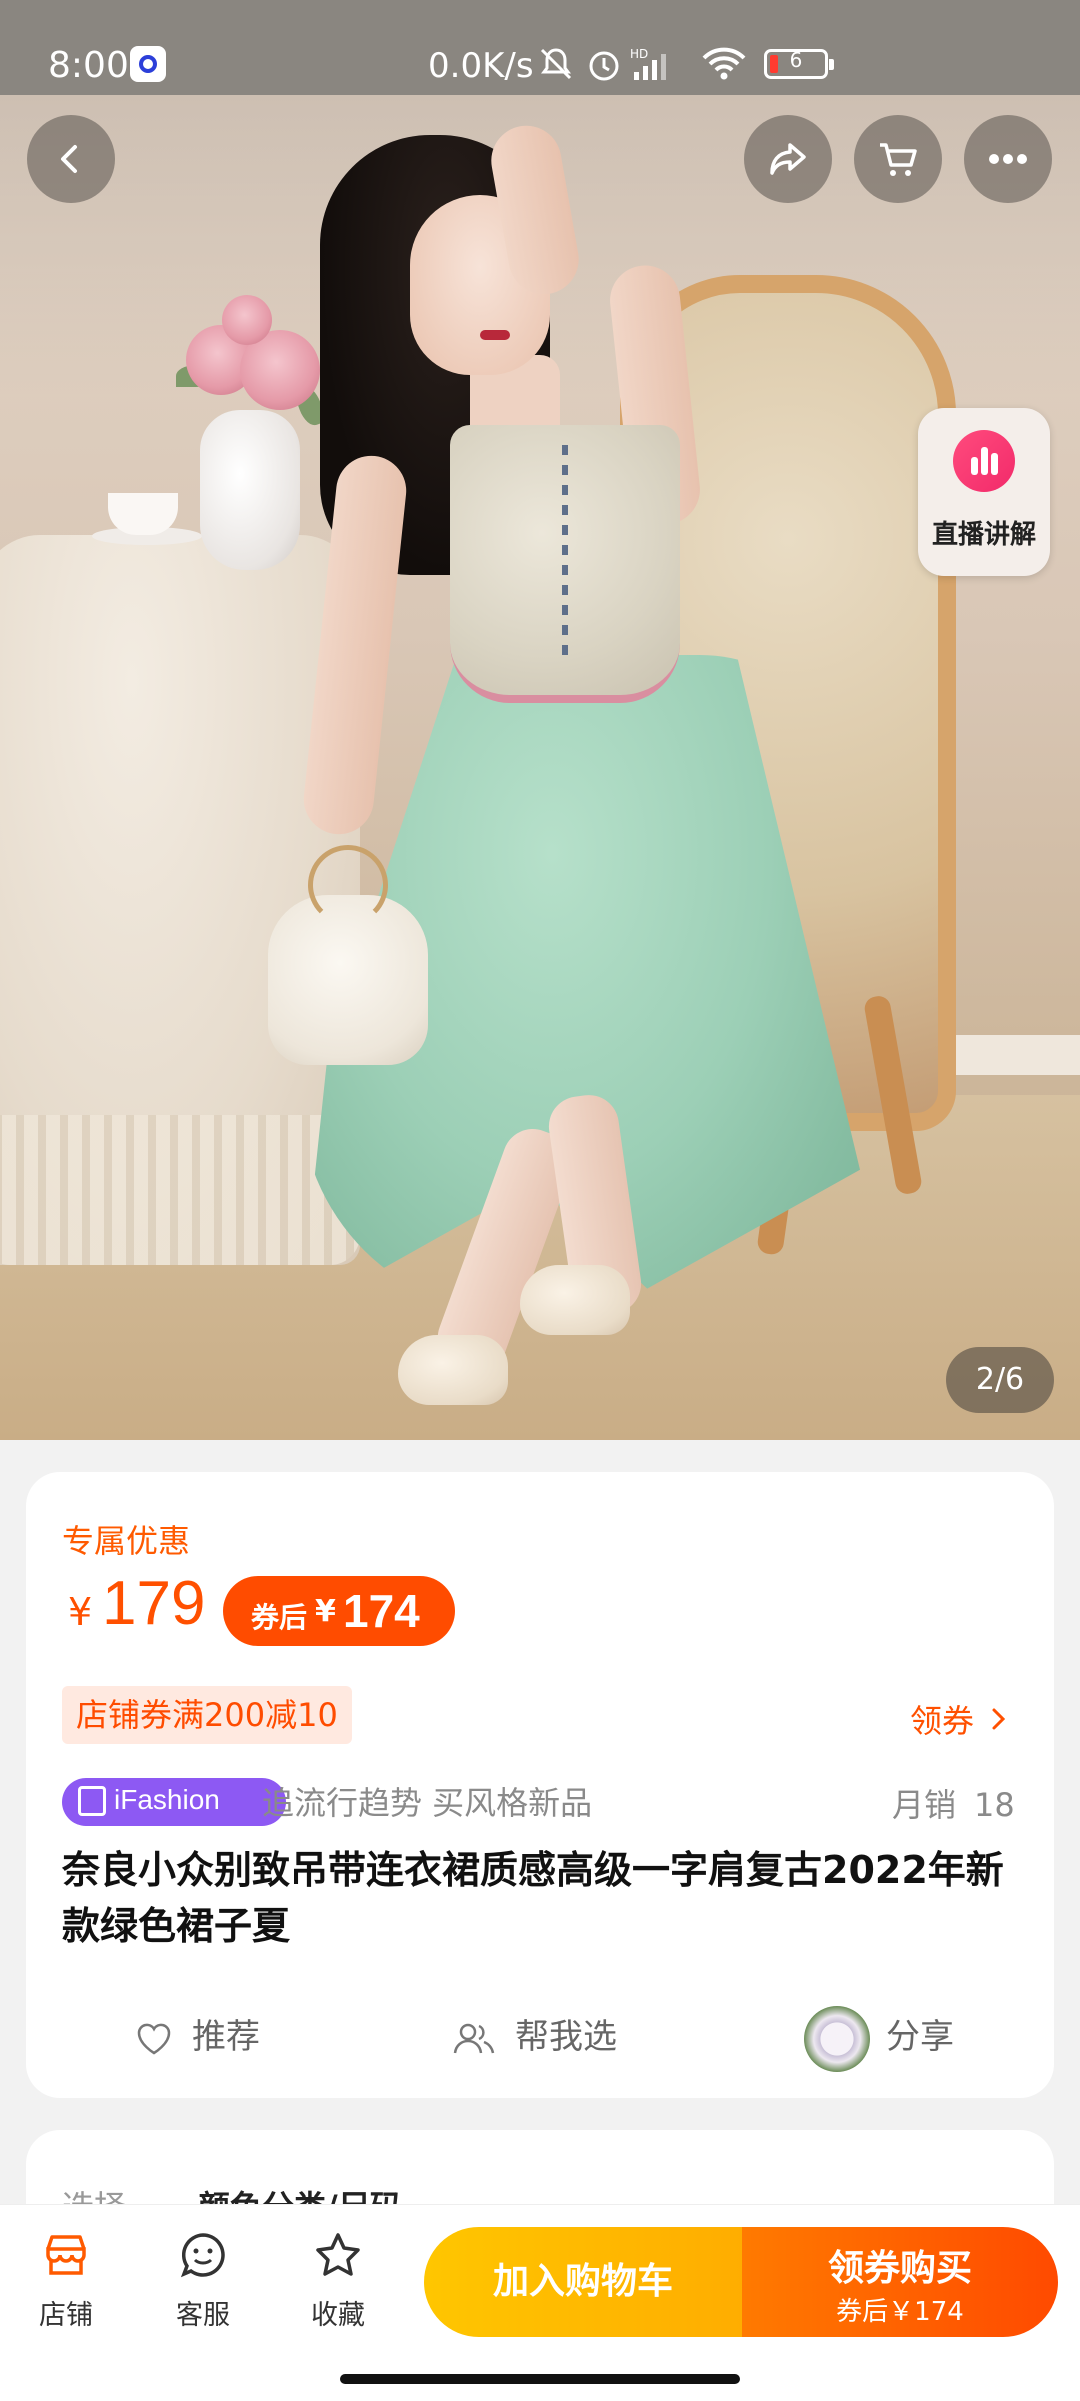 The width and height of the screenshot is (1080, 2401). Describe the element at coordinates (533, 1898) in the screenshot. I see `product-title: 奈良小众别致吊带连衣裙质感高级一字肩复古2022年新款绿色裙子夏` at that location.